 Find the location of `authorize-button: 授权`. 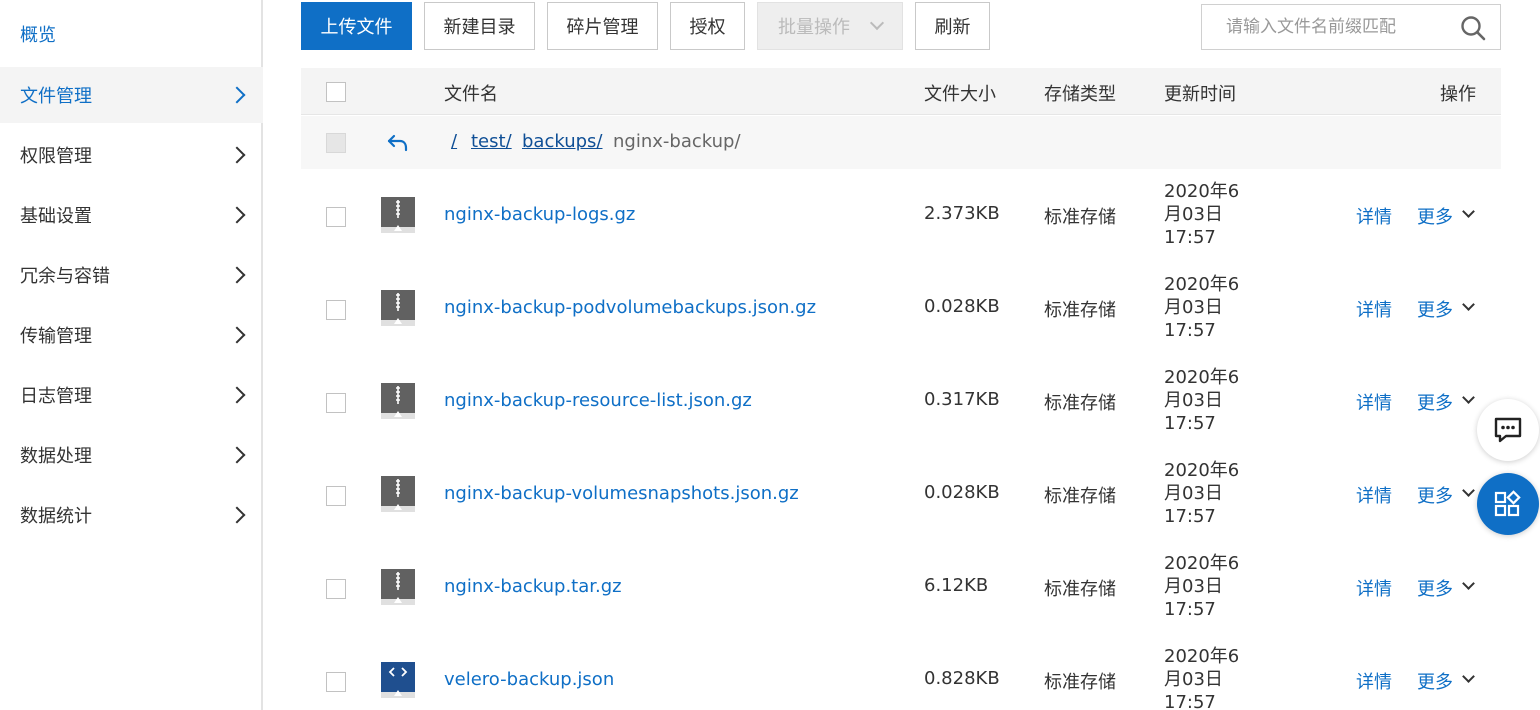

authorize-button: 授权 is located at coordinates (707, 26).